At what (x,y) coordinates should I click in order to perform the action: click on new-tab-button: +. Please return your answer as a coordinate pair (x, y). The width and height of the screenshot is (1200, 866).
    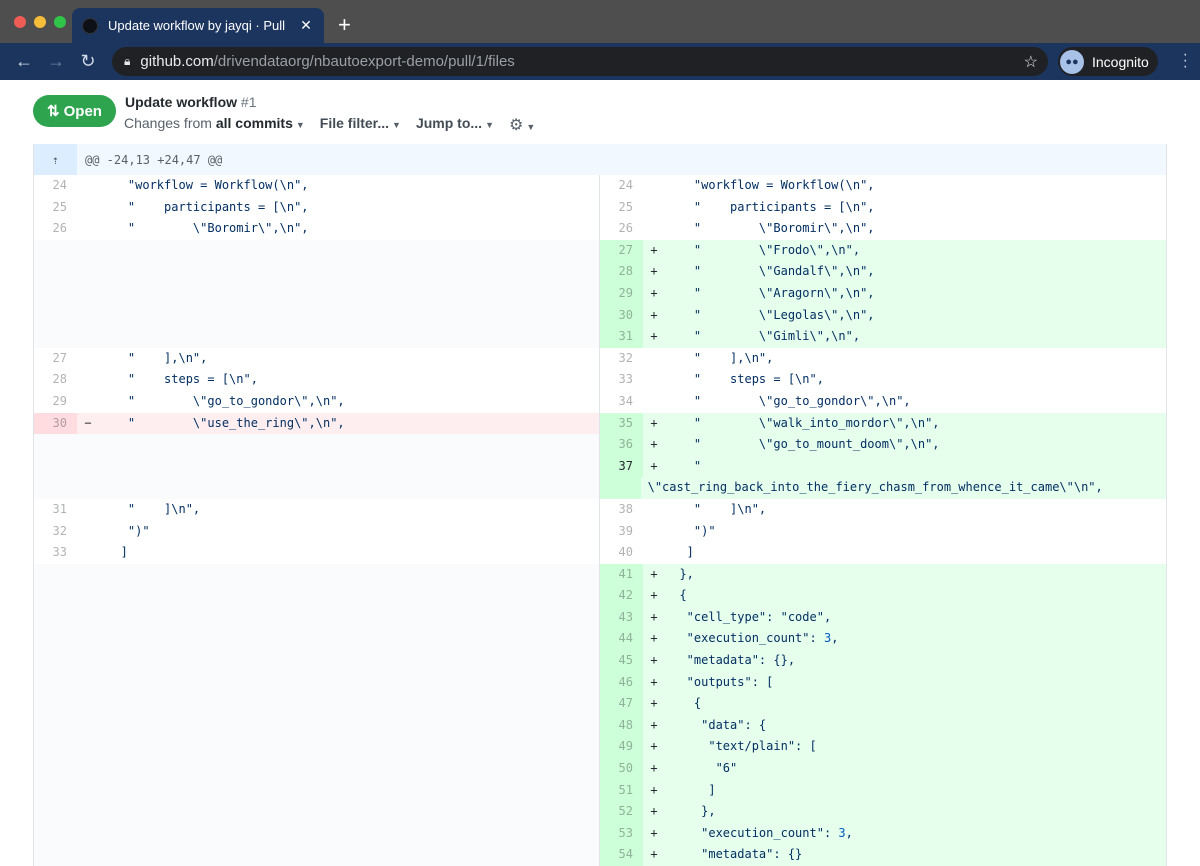
    Looking at the image, I should click on (344, 25).